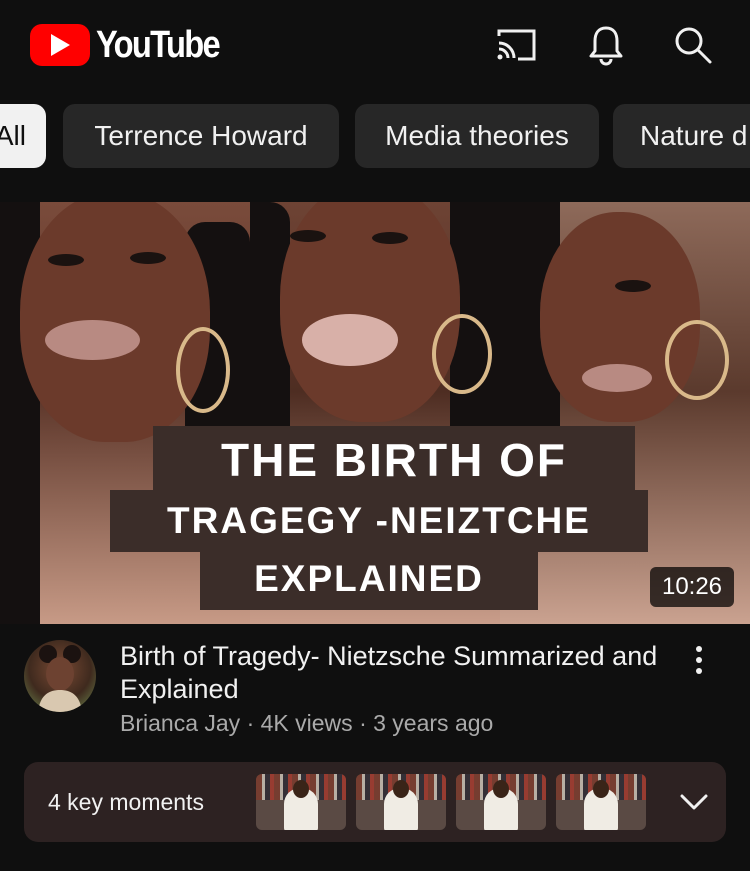  I want to click on chip-all: All, so click(23, 136).